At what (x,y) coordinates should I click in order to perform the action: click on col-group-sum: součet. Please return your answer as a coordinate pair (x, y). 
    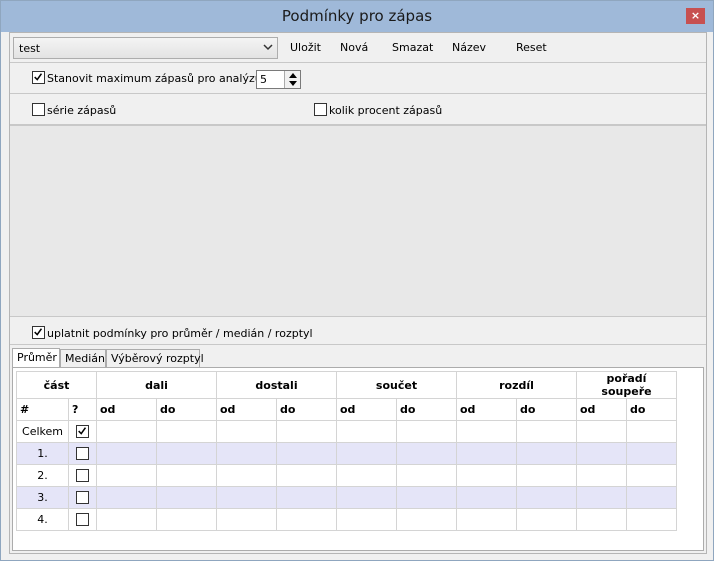
    Looking at the image, I should click on (396, 385).